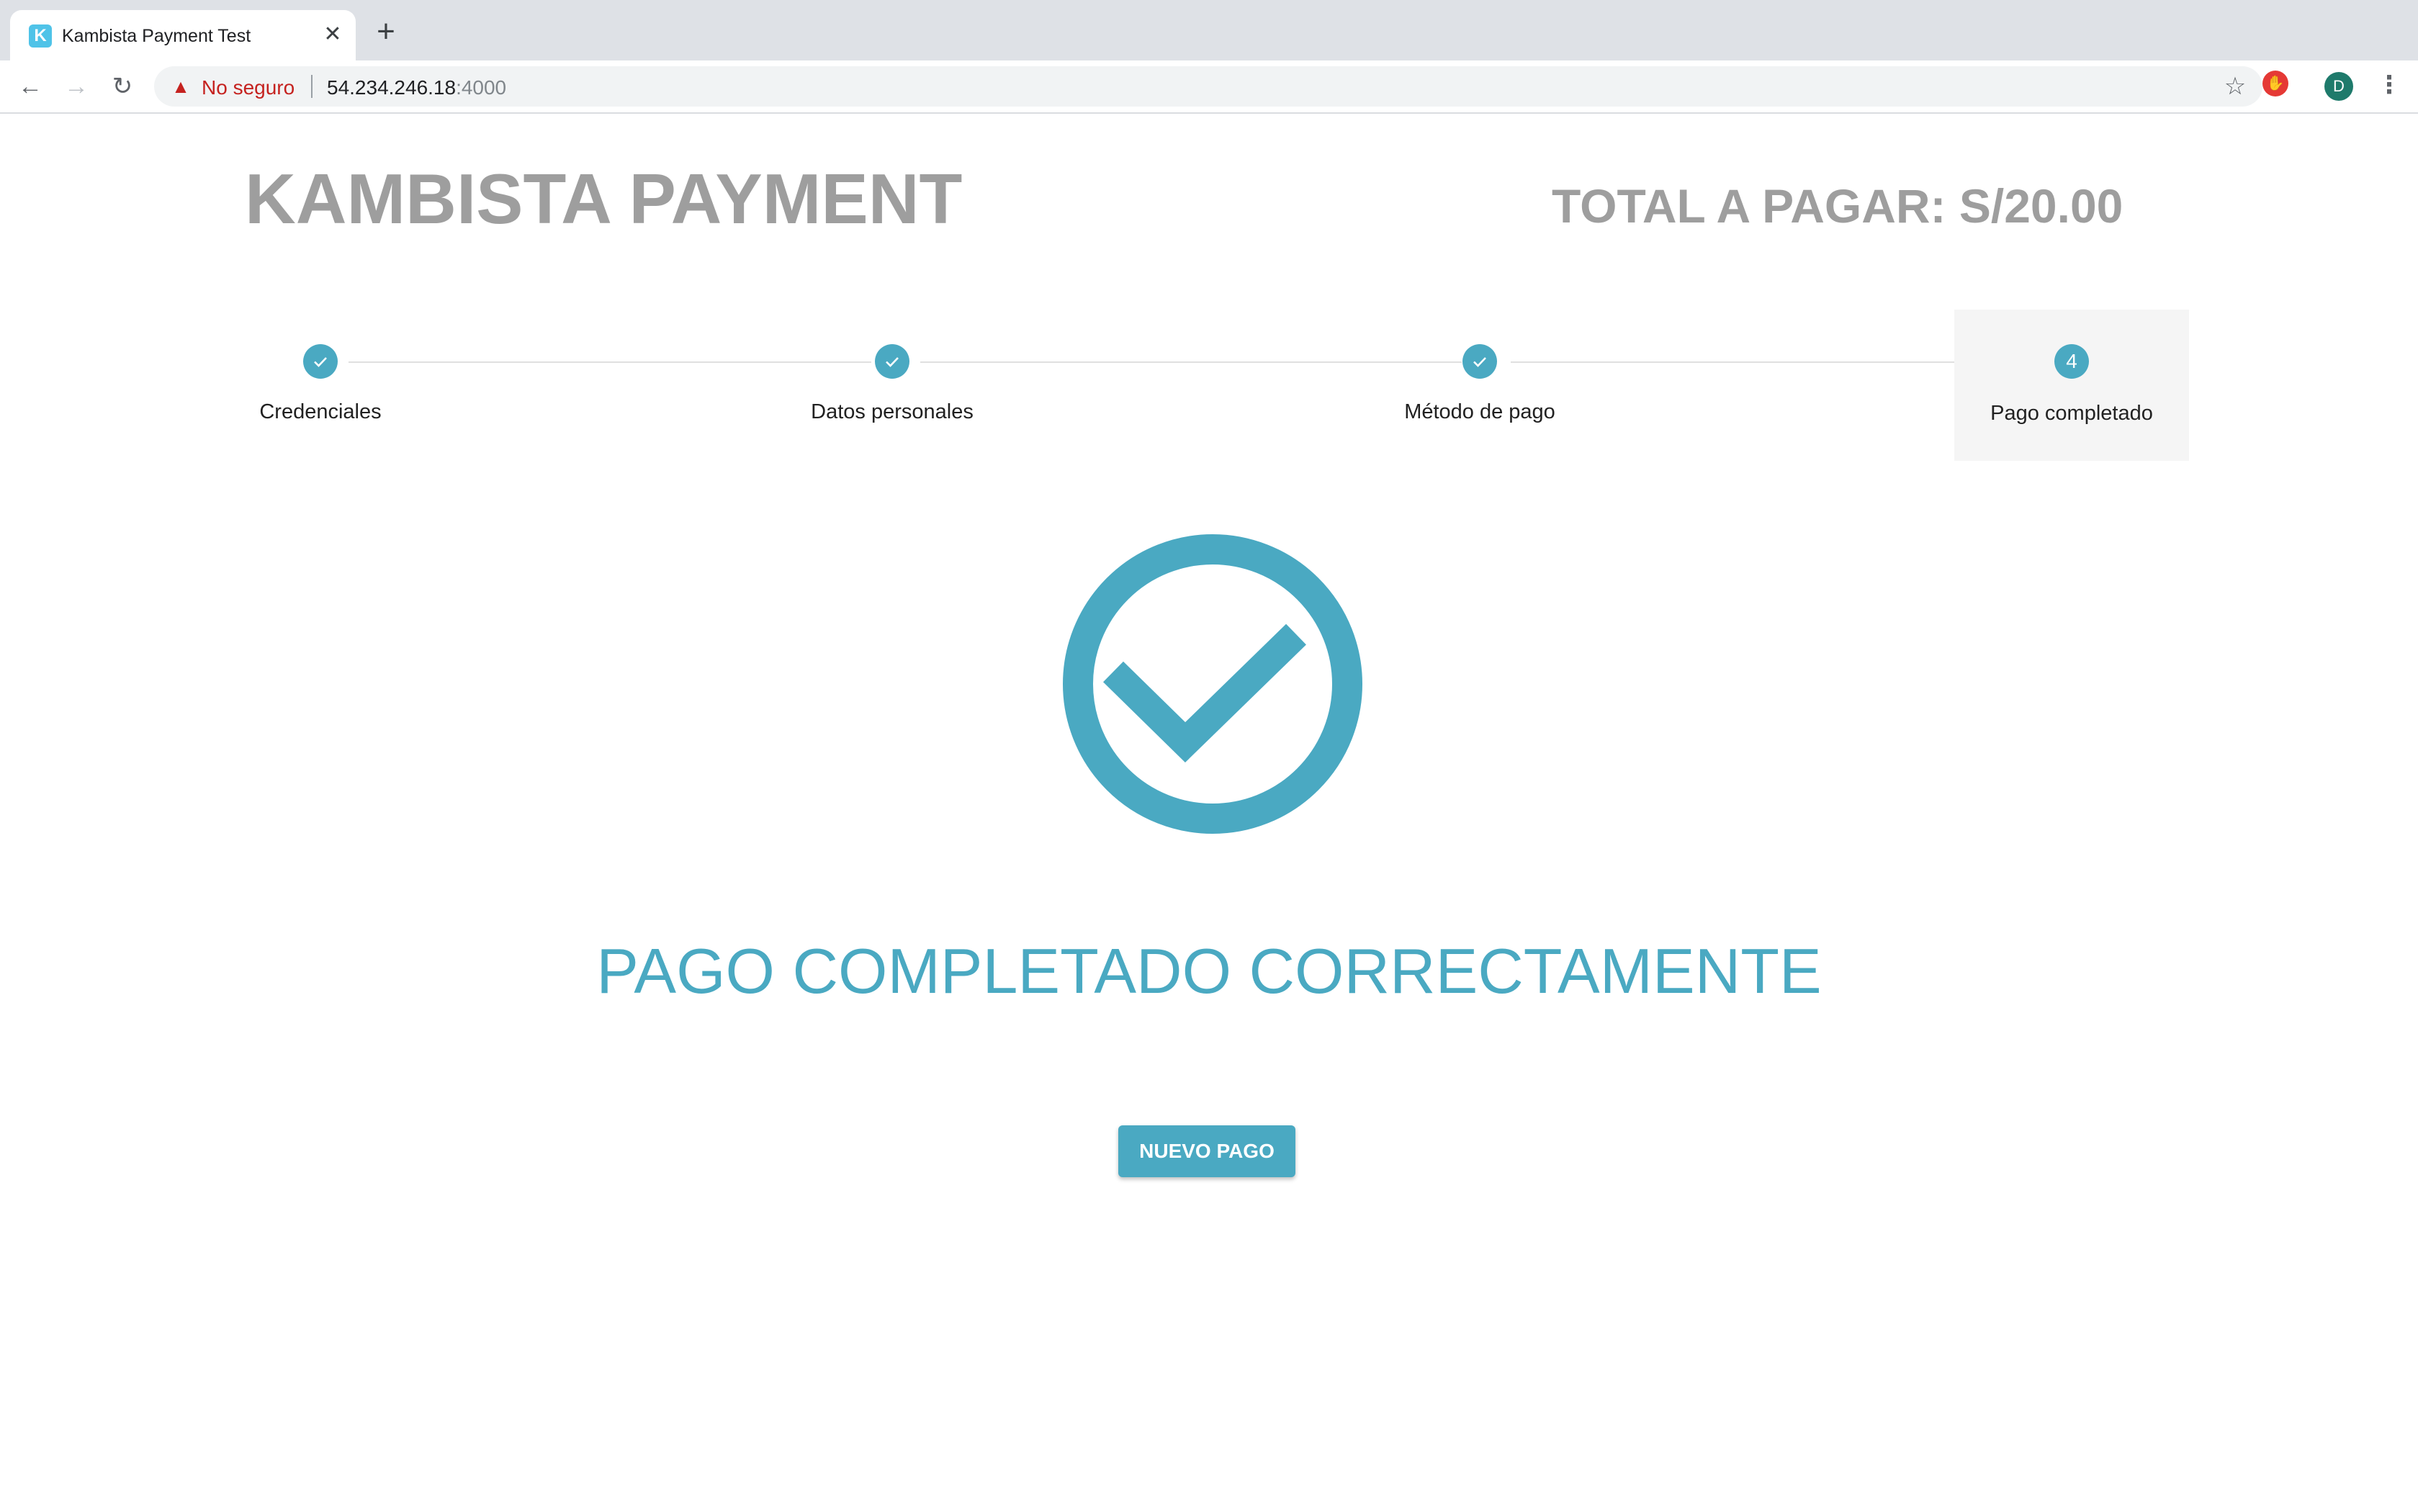  What do you see at coordinates (386, 33) in the screenshot?
I see `new-tab-button: +` at bounding box center [386, 33].